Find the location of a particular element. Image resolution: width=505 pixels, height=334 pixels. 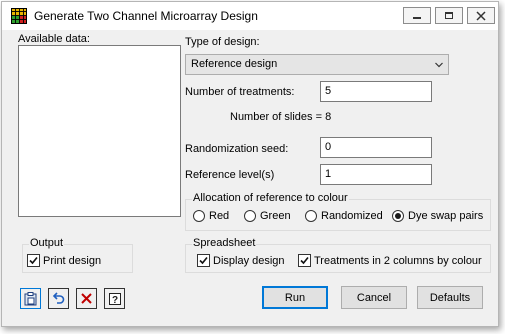

help-button: ? is located at coordinates (114, 298).